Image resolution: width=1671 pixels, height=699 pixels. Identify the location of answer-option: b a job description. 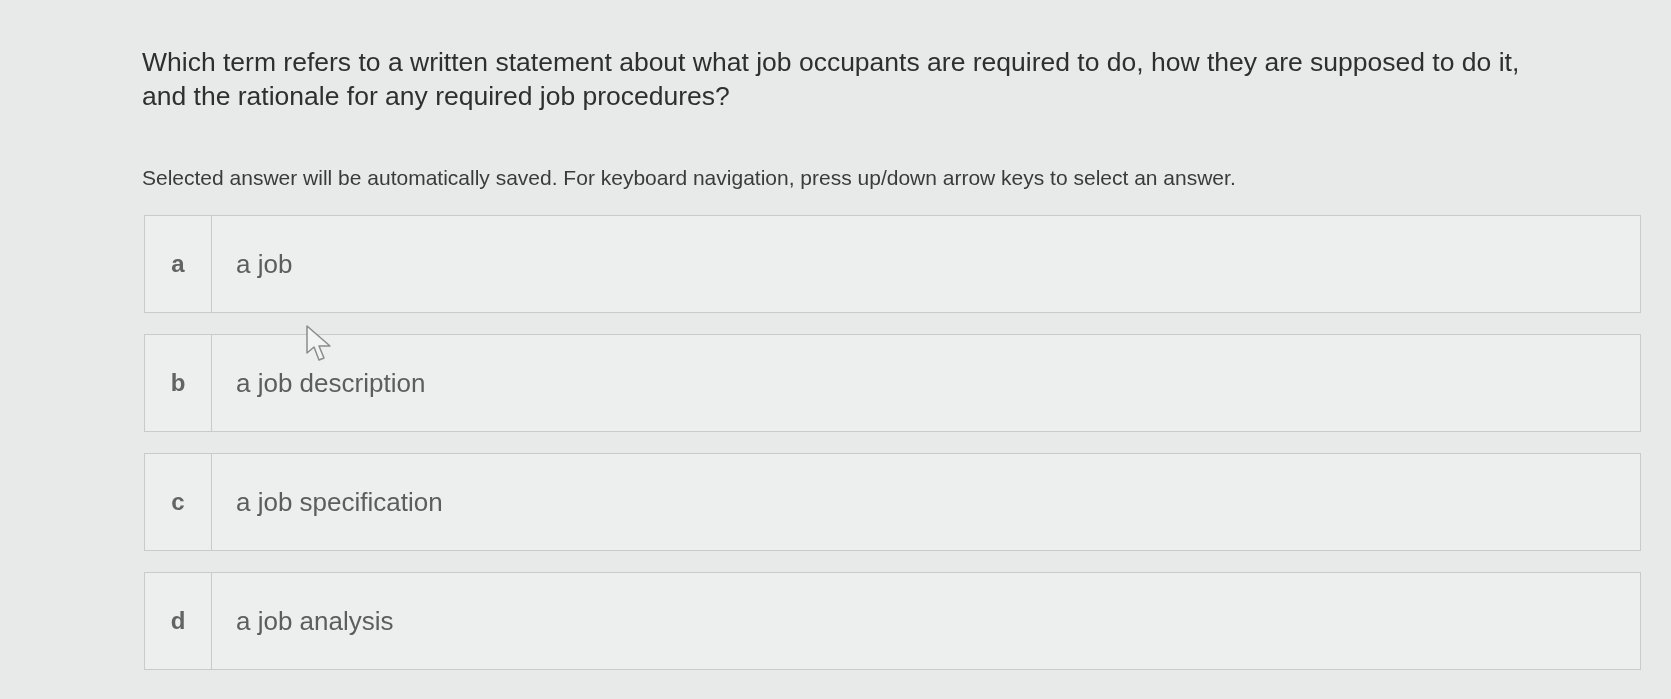
(892, 383).